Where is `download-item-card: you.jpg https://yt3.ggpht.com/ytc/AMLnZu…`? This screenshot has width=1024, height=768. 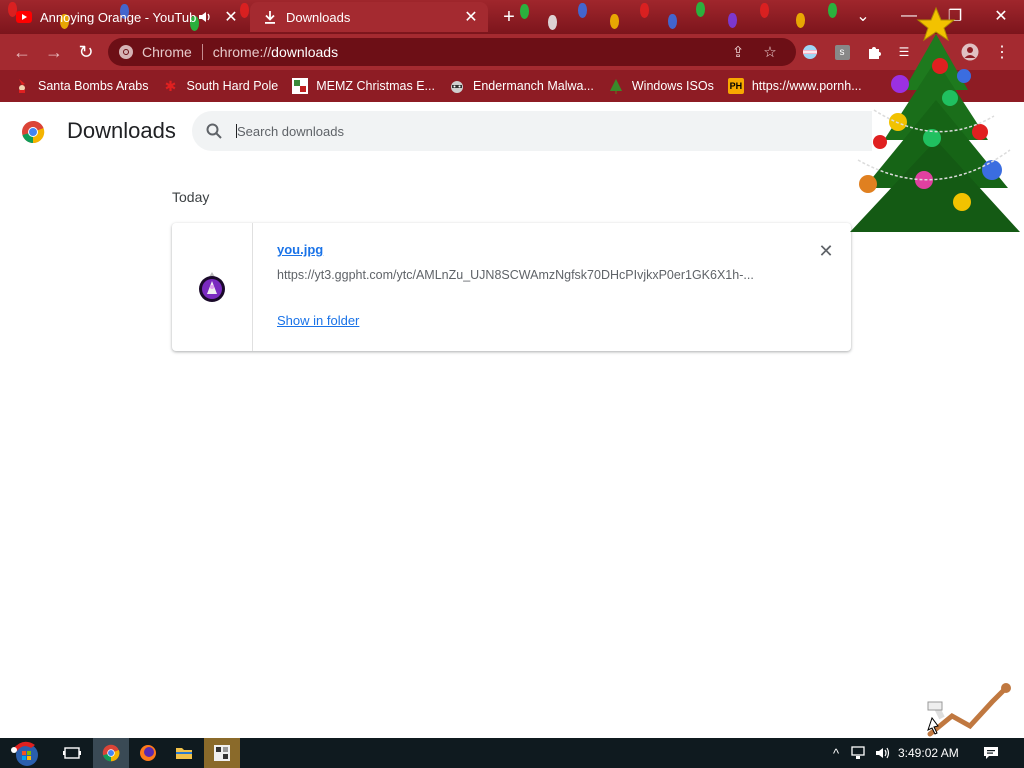 download-item-card: you.jpg https://yt3.ggpht.com/ytc/AMLnZu… is located at coordinates (511, 287).